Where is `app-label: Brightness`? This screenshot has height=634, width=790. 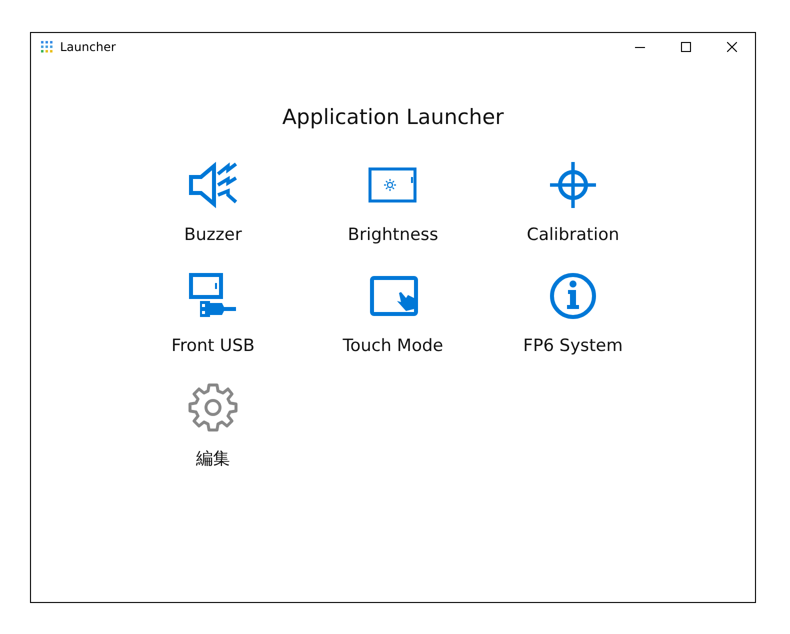
app-label: Brightness is located at coordinates (393, 235).